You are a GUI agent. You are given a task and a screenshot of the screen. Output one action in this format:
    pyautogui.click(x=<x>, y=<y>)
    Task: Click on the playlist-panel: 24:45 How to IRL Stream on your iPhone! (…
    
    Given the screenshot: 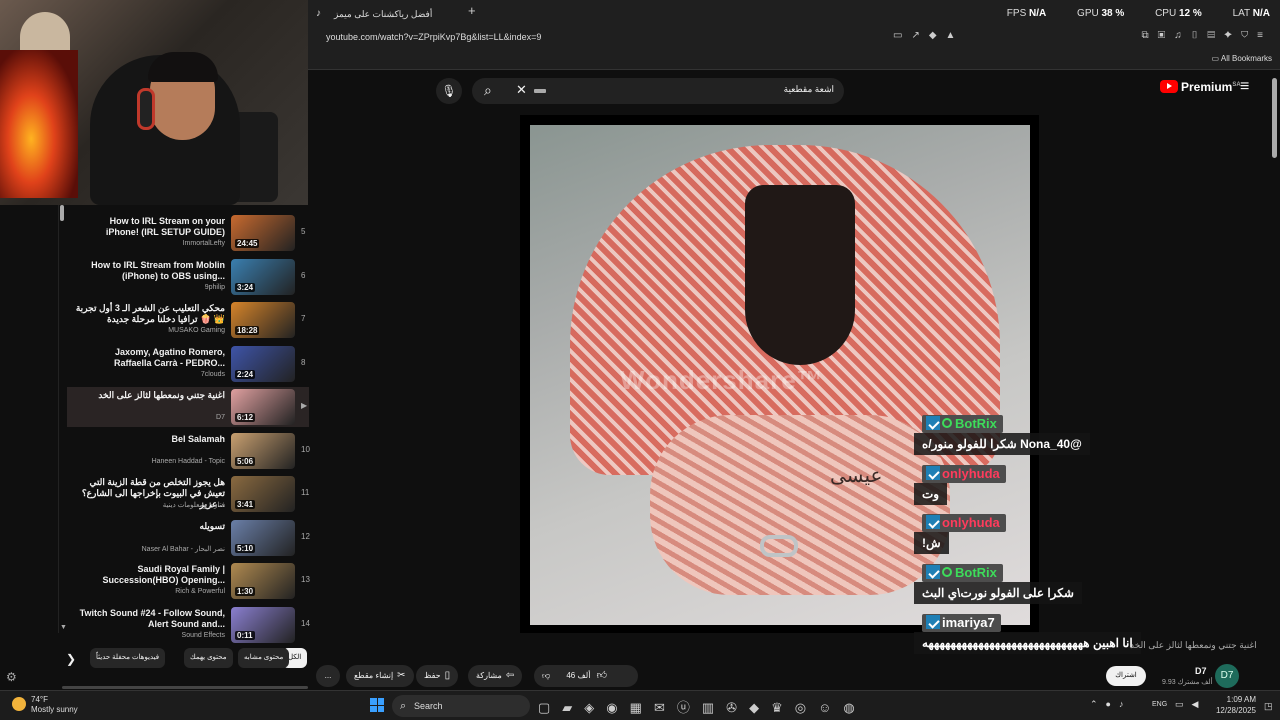 What is the action you would take?
    pyautogui.click(x=184, y=424)
    